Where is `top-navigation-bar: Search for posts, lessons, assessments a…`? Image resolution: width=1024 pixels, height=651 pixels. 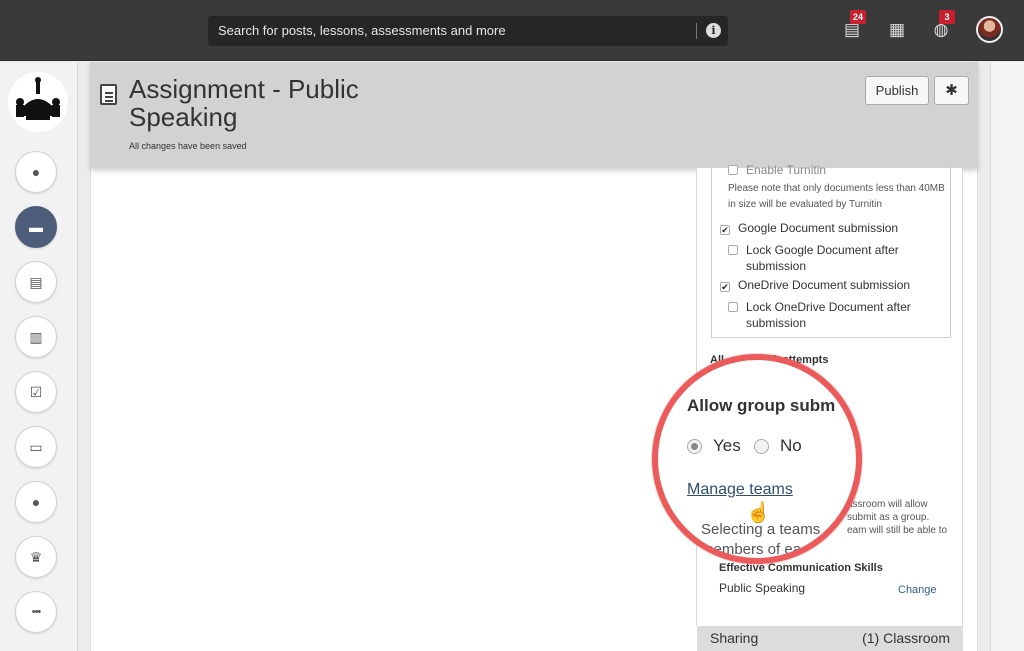
top-navigation-bar: Search for posts, lessons, assessments a… is located at coordinates (512, 30).